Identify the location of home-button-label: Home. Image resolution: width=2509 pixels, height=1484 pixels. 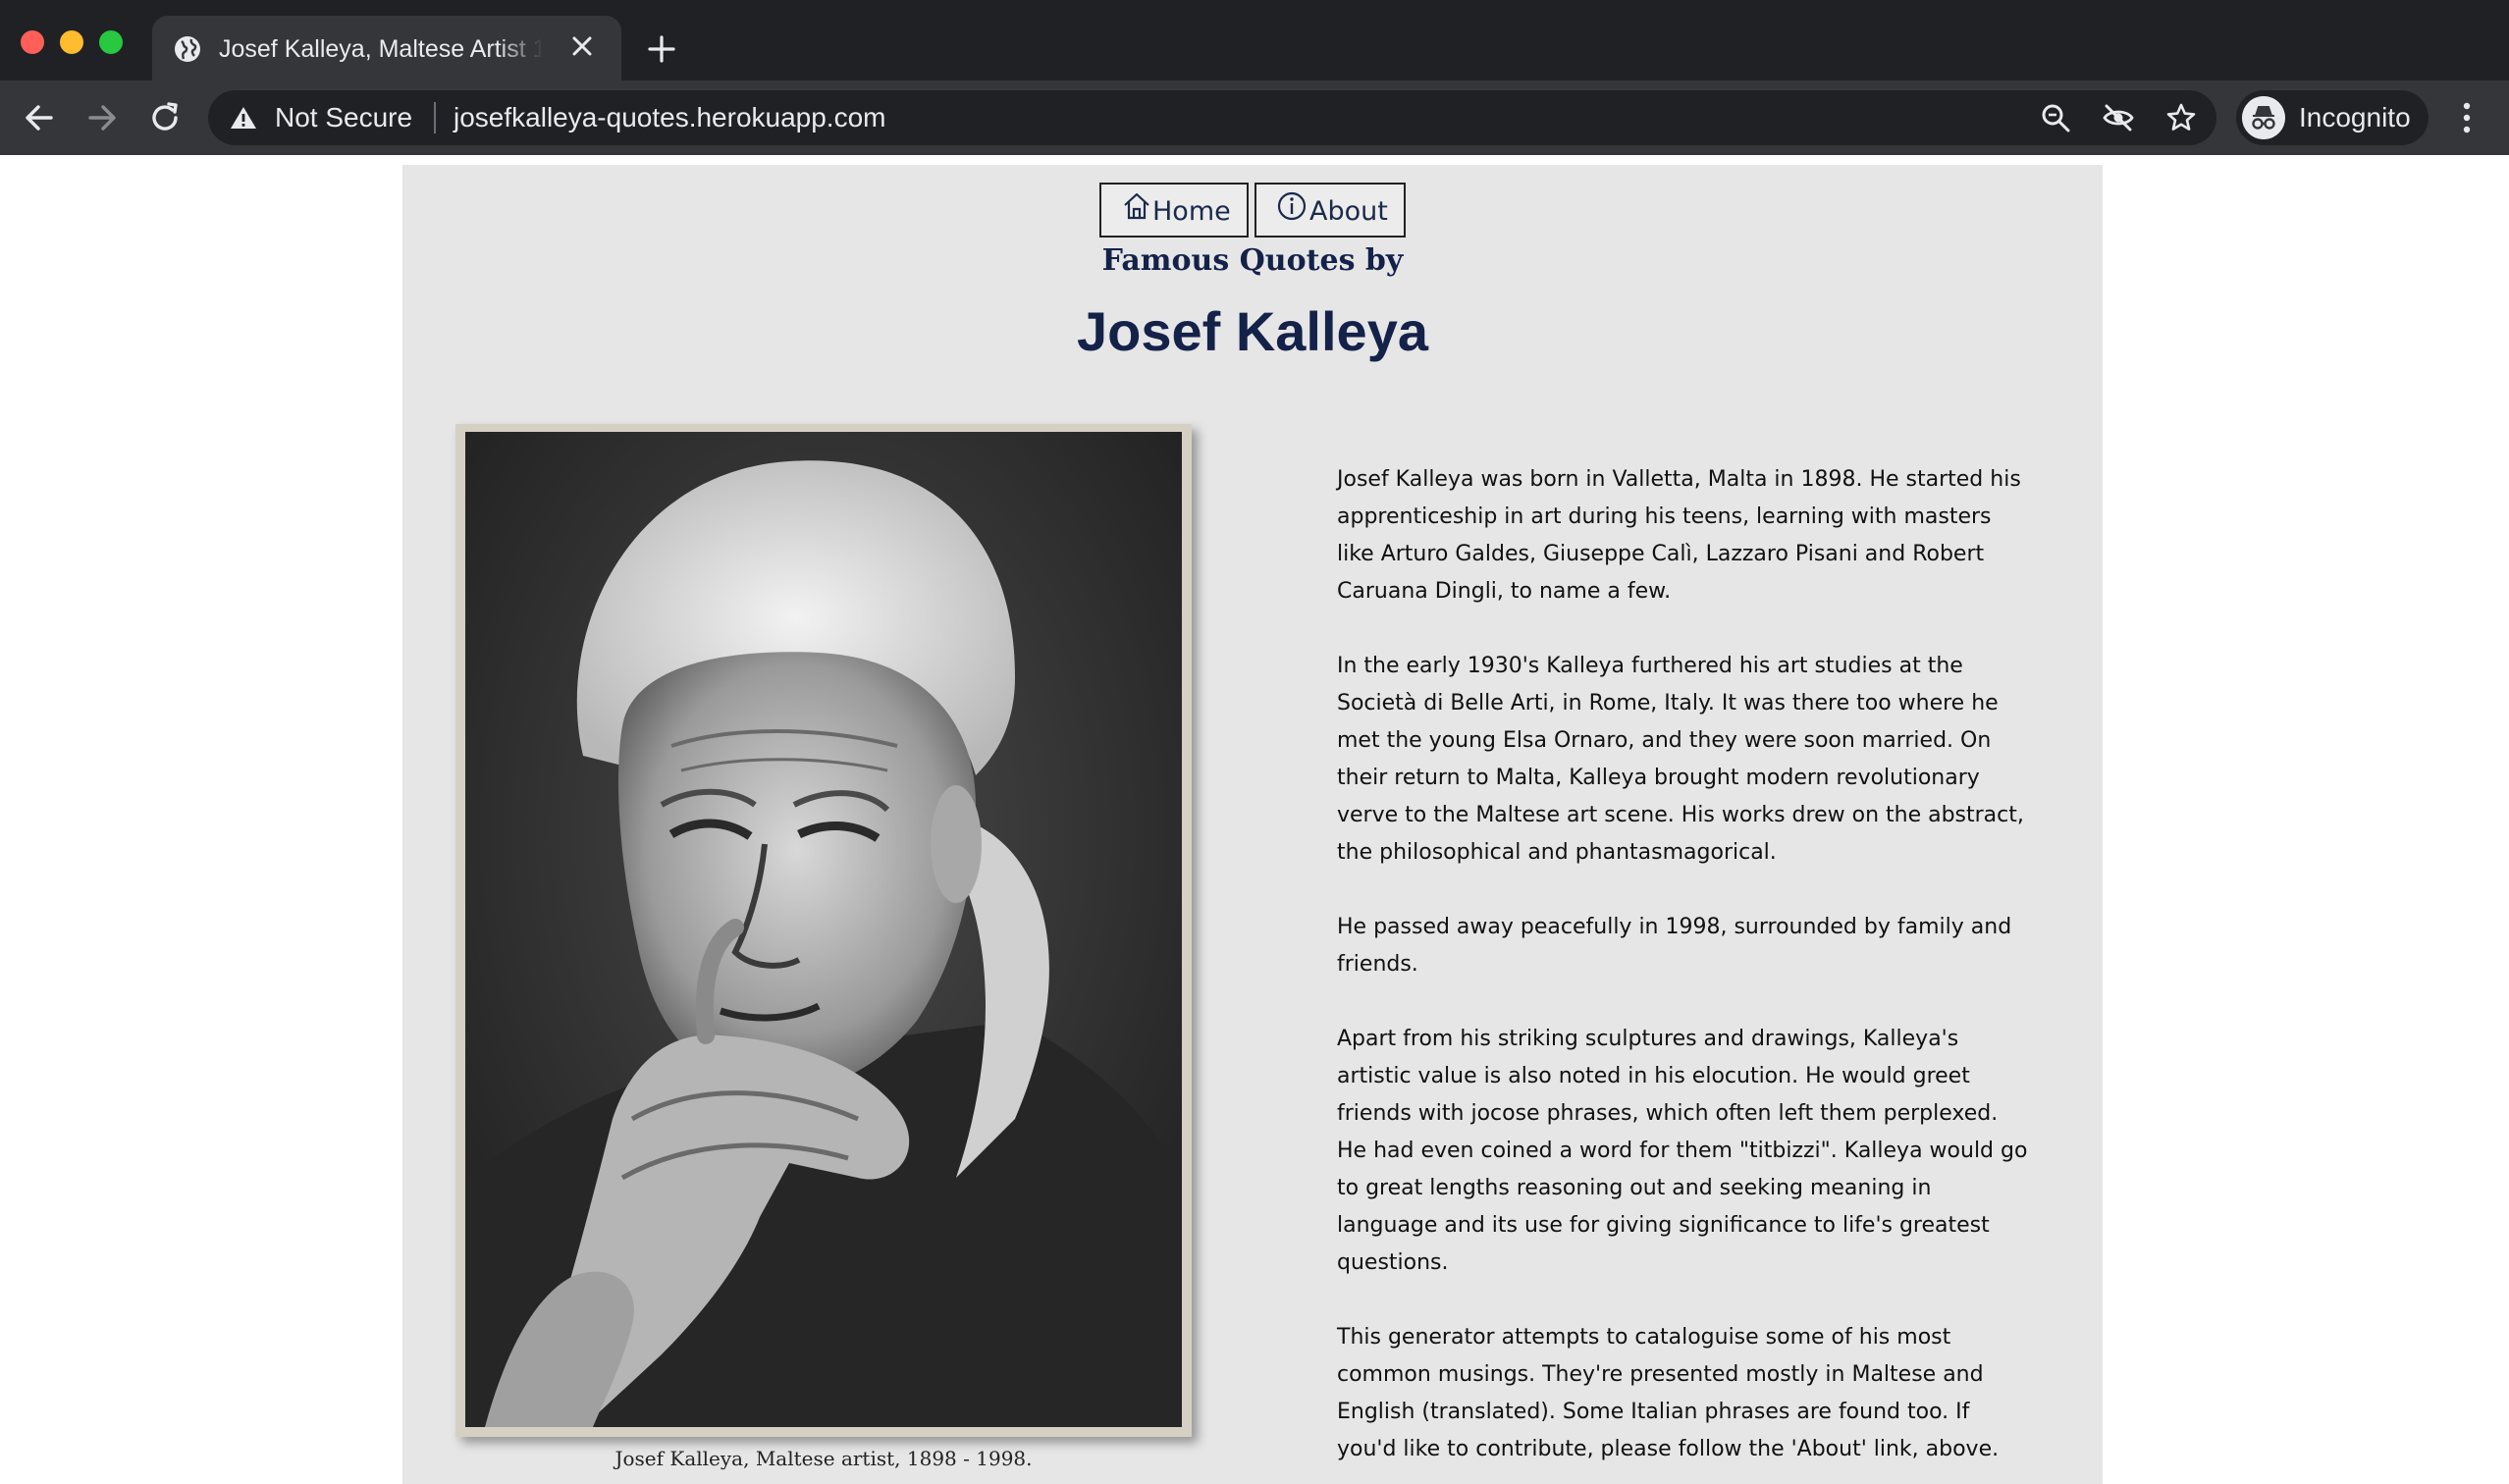
(1191, 211).